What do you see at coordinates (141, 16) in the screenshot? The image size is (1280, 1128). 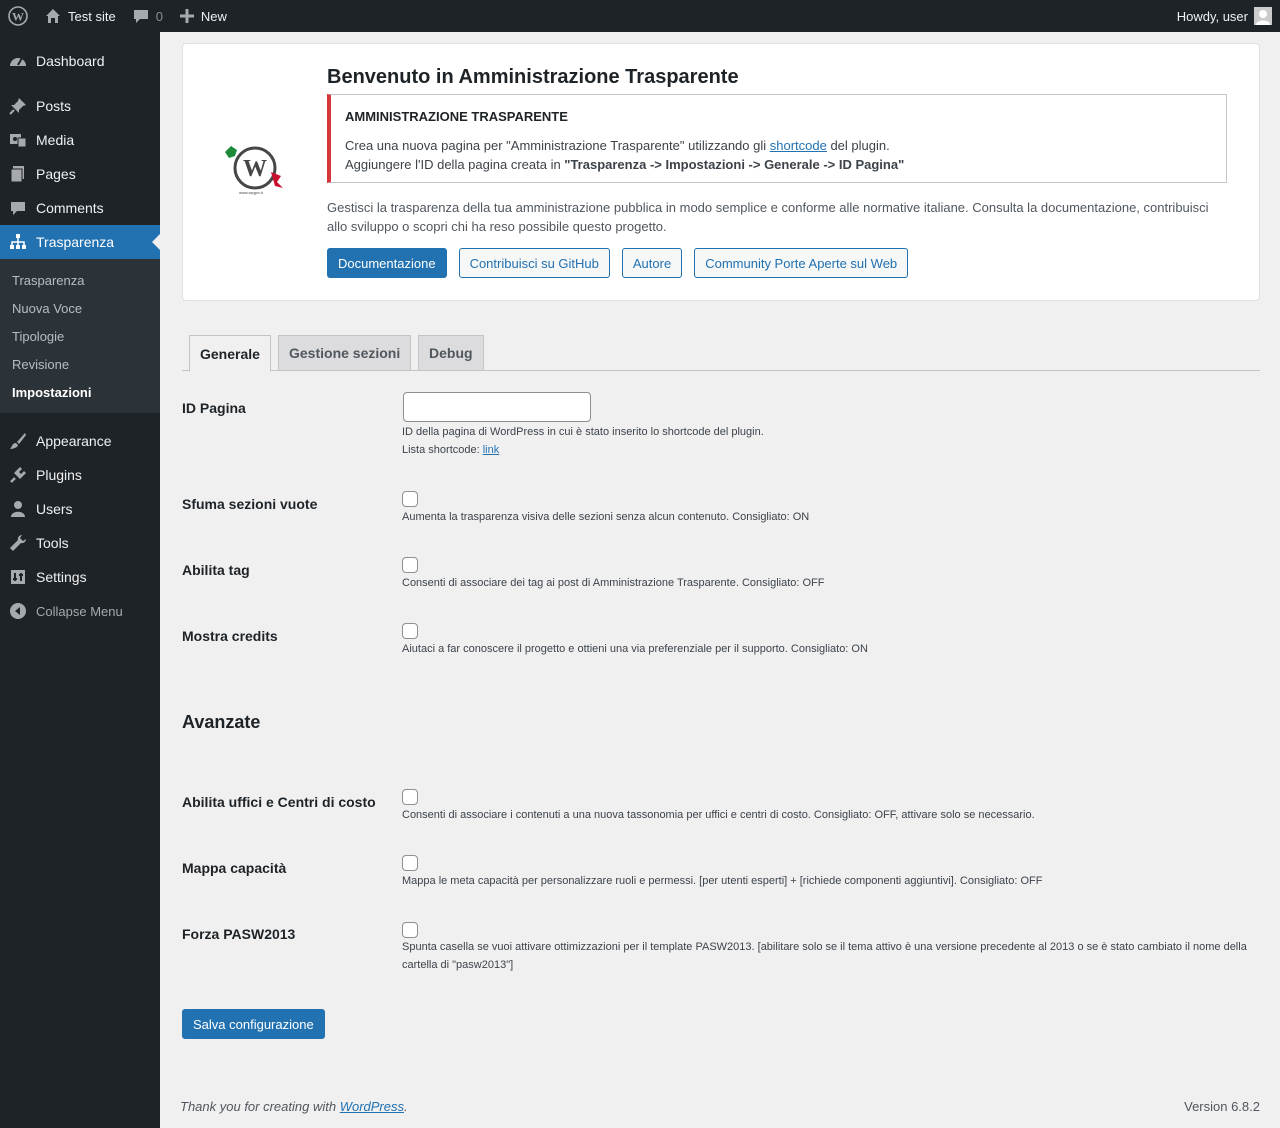 I see `comment-bubble-icon` at bounding box center [141, 16].